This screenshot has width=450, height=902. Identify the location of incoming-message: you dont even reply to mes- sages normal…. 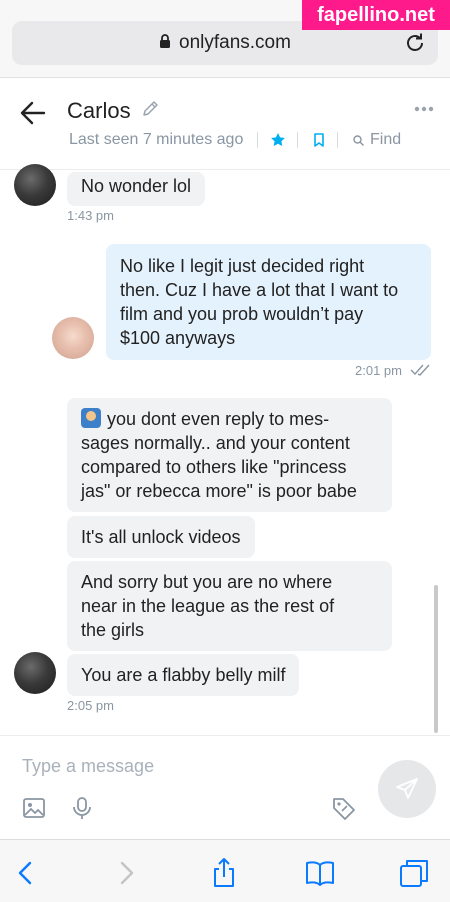
(229, 455).